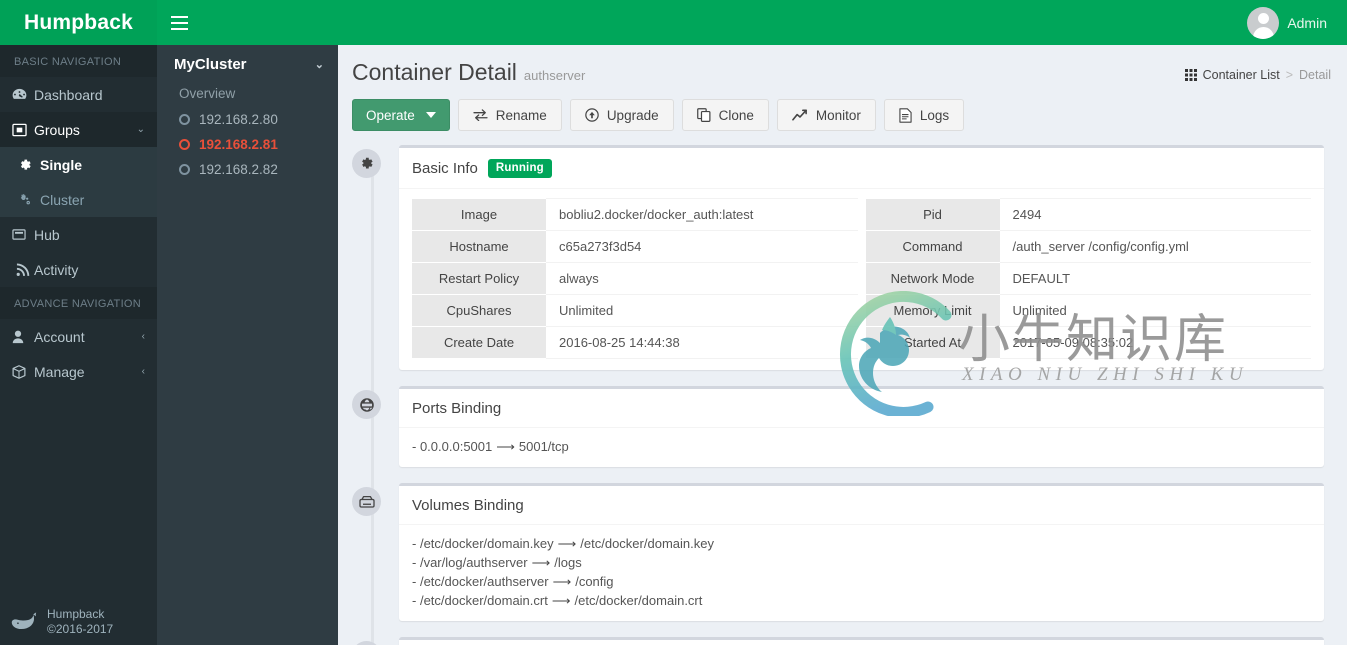 Image resolution: width=1347 pixels, height=645 pixels. I want to click on table-value: 2017-05-09 08:35:02, so click(1155, 342).